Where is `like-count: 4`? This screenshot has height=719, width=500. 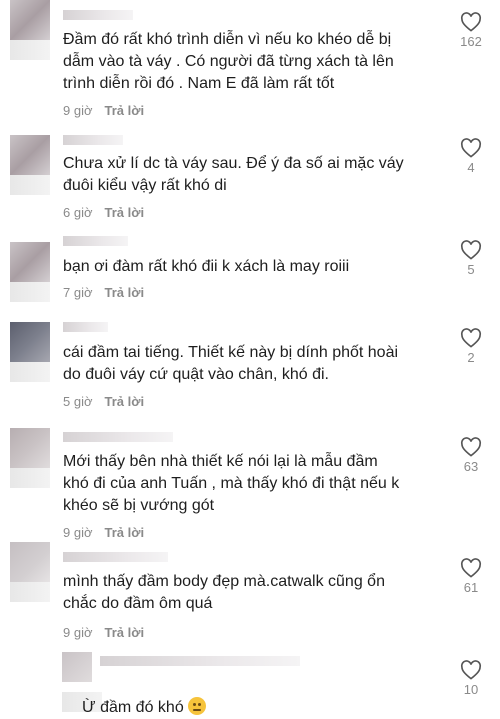 like-count: 4 is located at coordinates (471, 167).